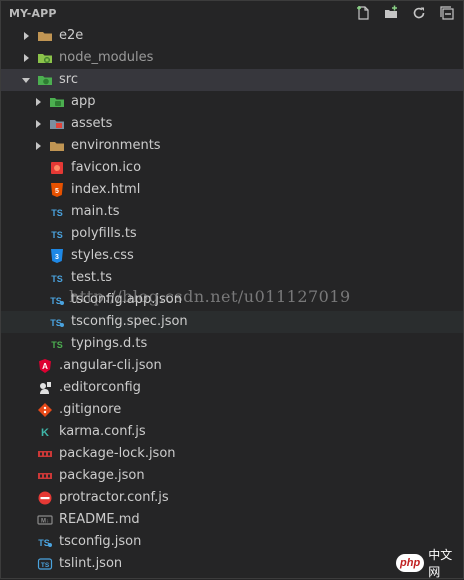 This screenshot has width=464, height=580. I want to click on node-folder-icon, so click(45, 58).